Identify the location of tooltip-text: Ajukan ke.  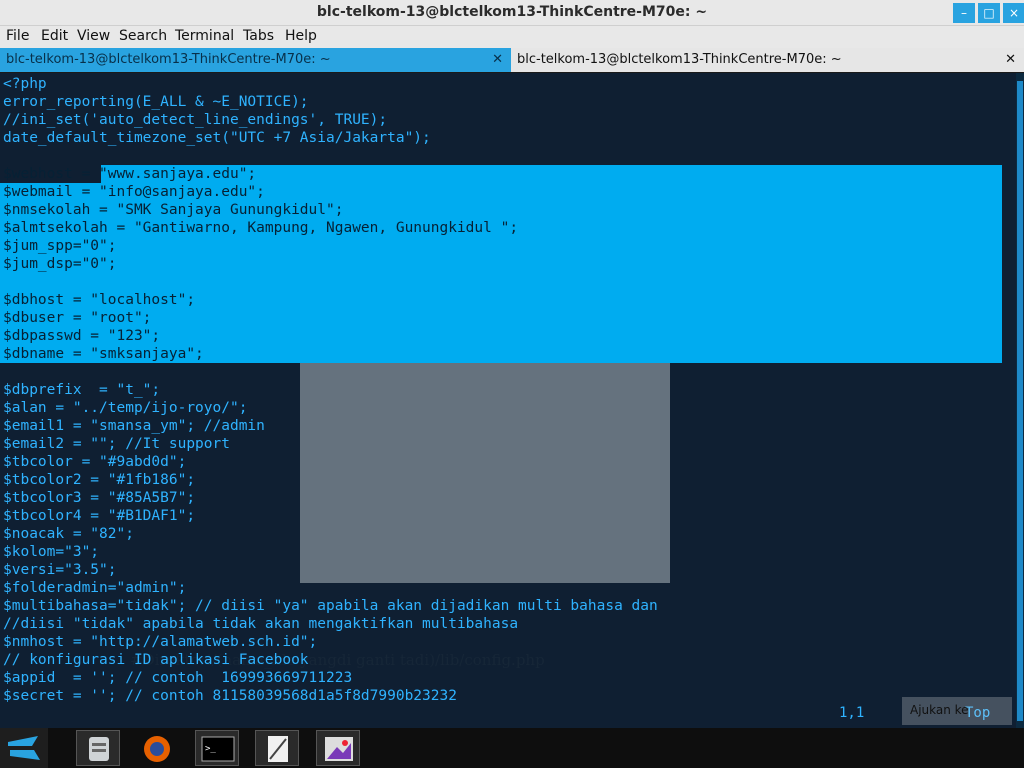
(939, 710).